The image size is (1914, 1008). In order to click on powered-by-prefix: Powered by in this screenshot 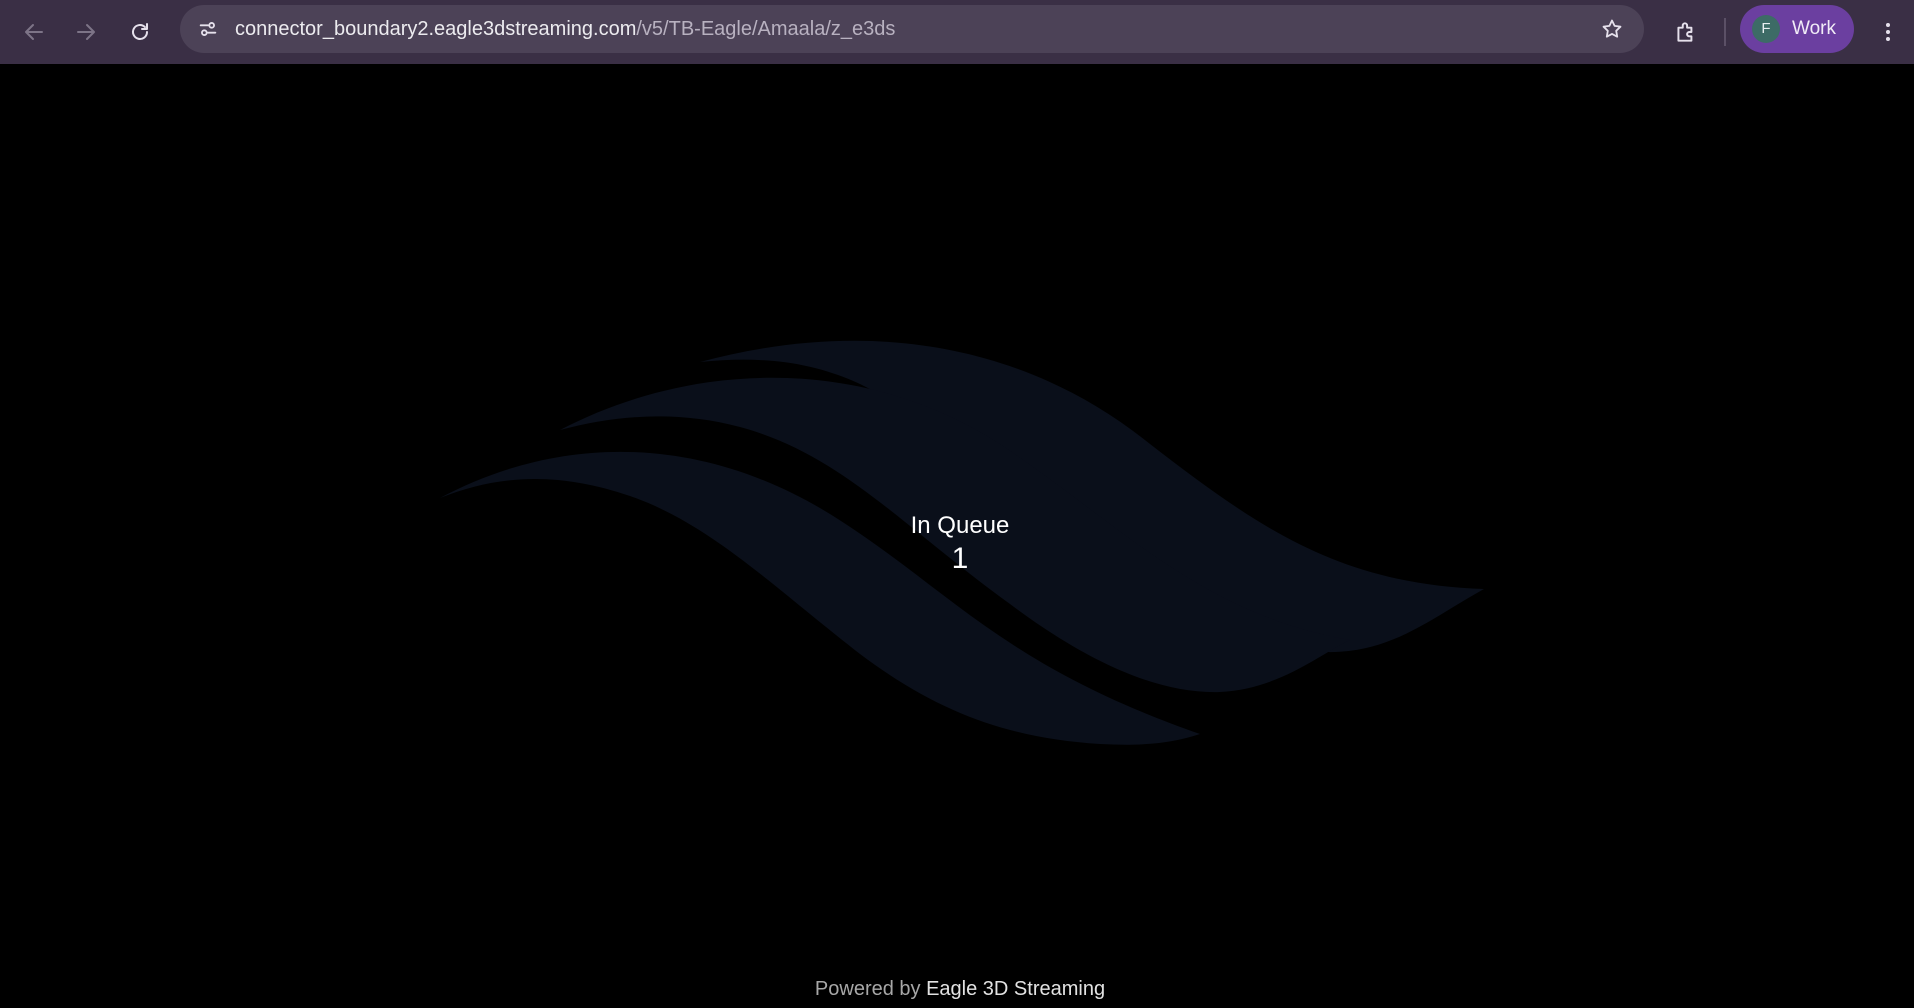, I will do `click(870, 989)`.